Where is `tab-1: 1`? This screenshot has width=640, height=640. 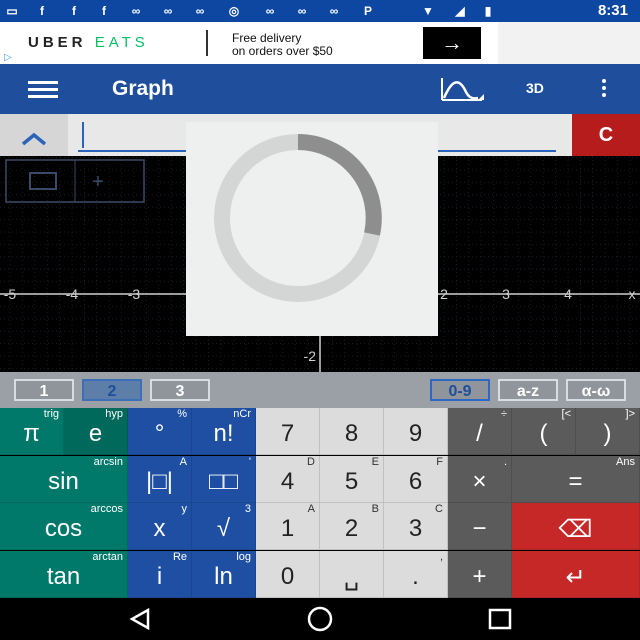 tab-1: 1 is located at coordinates (44, 390).